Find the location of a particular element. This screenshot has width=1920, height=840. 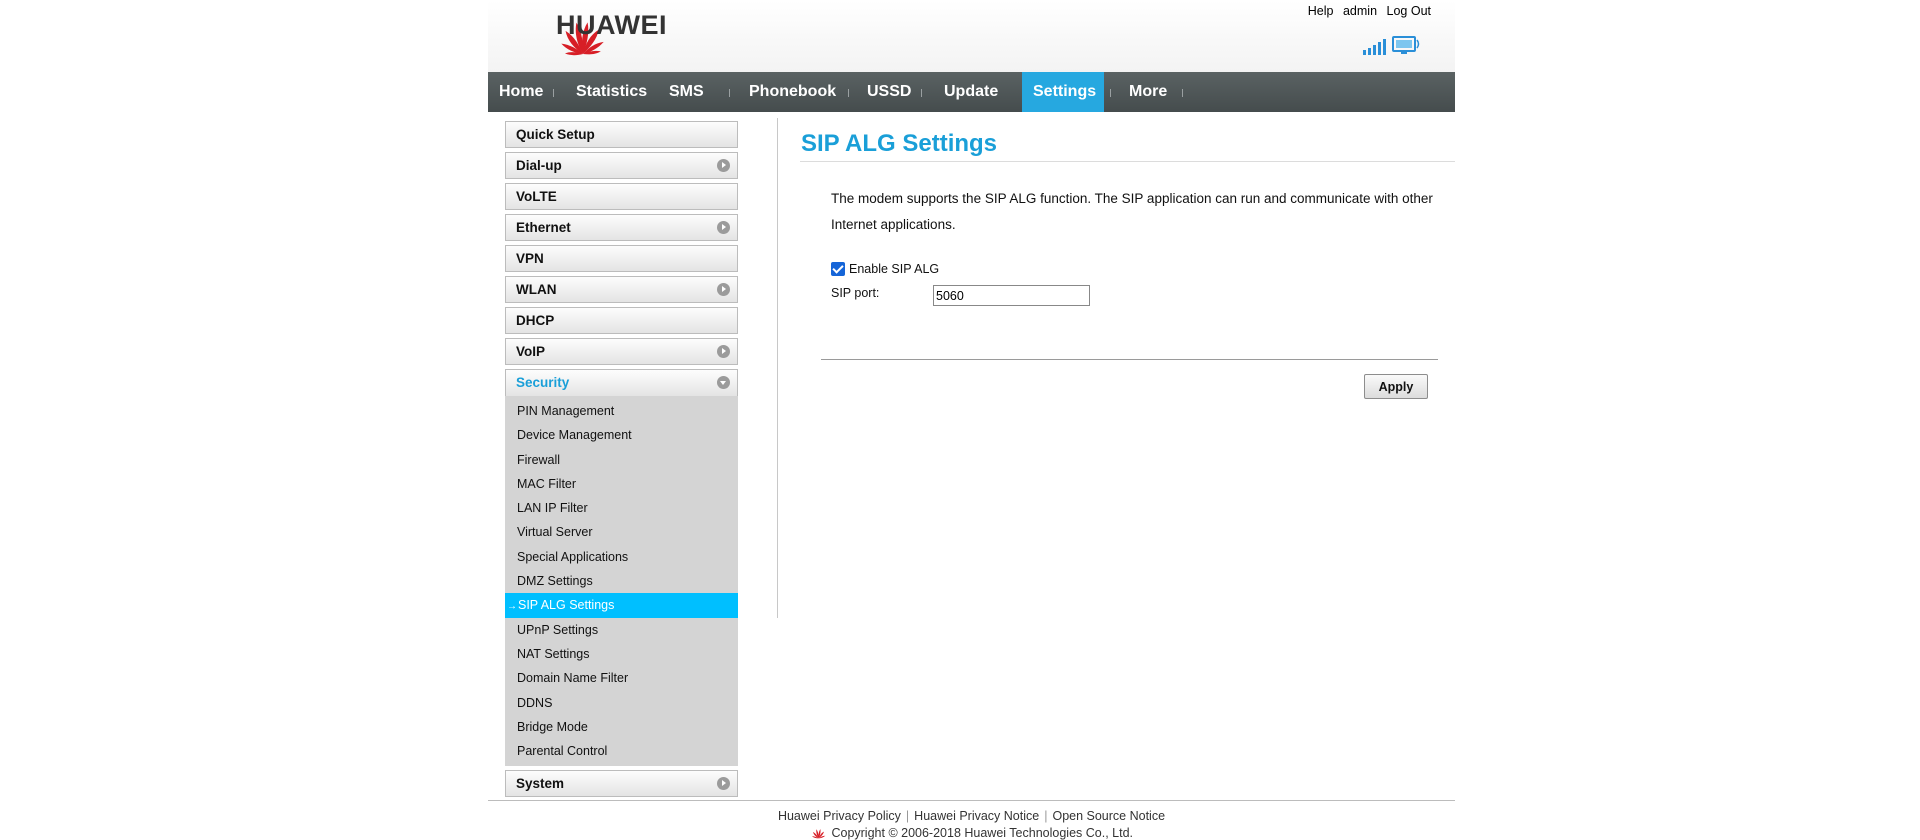

submenu-item: Firewall is located at coordinates (621, 460).